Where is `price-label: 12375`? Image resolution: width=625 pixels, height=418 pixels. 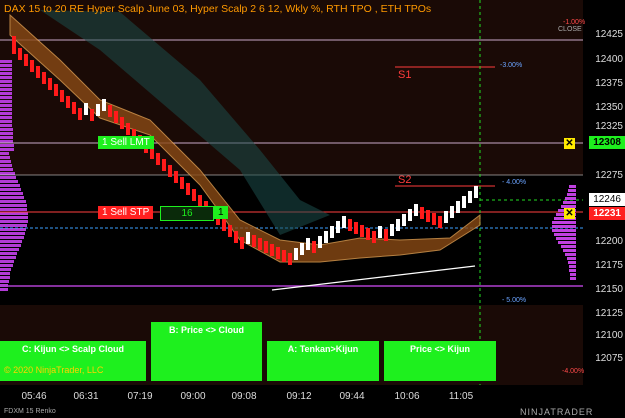 price-label: 12375 is located at coordinates (609, 83).